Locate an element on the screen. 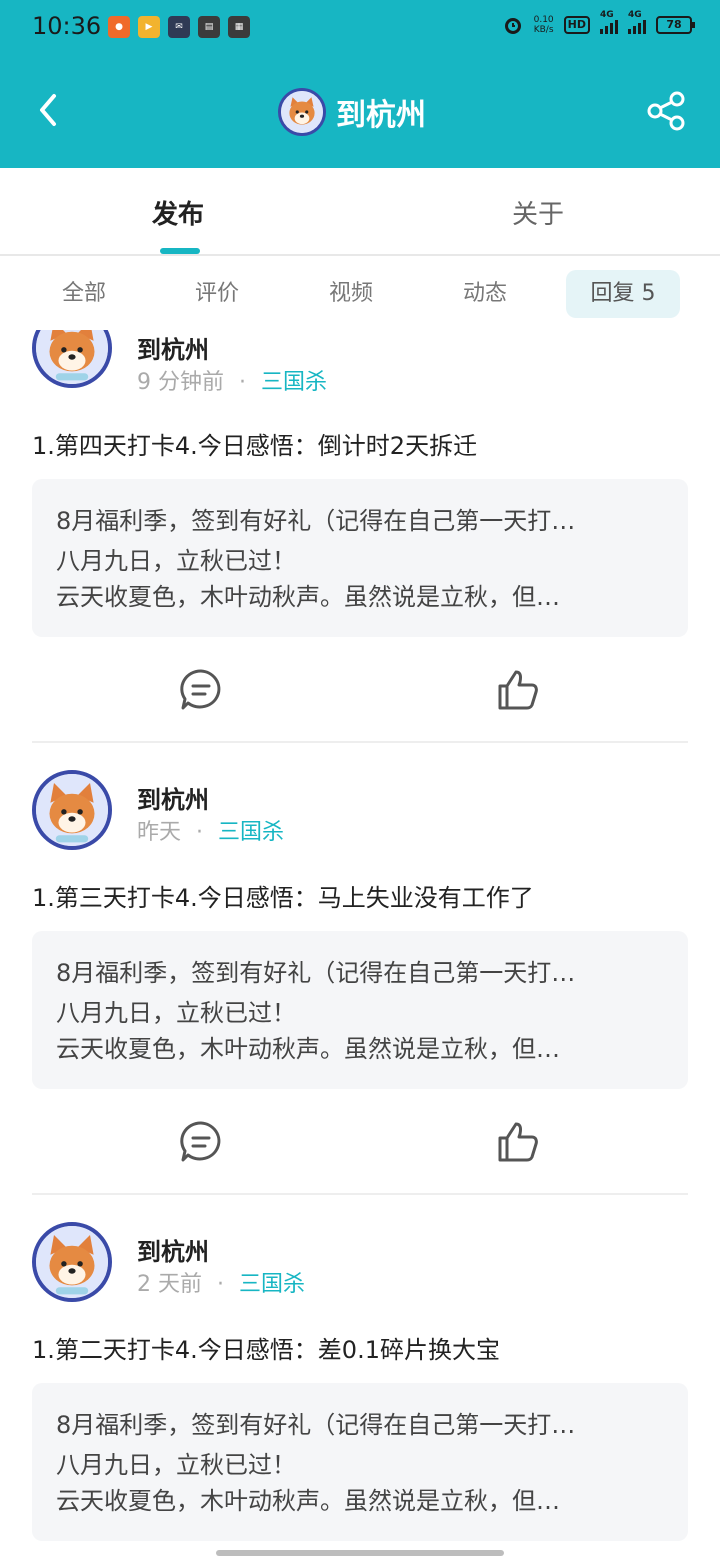 Image resolution: width=720 pixels, height=1560 pixels. post-meta: 2 天前 · 三国杀 is located at coordinates (221, 1282).